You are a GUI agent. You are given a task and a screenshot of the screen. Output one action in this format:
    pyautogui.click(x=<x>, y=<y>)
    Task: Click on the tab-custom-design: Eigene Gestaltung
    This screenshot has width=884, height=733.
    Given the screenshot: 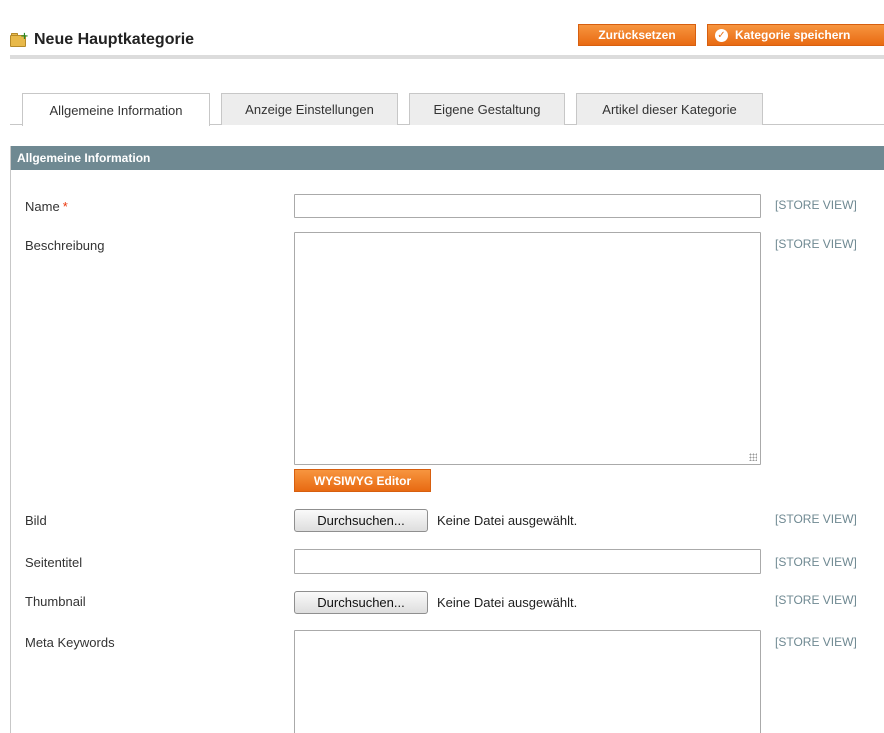 What is the action you would take?
    pyautogui.click(x=487, y=109)
    